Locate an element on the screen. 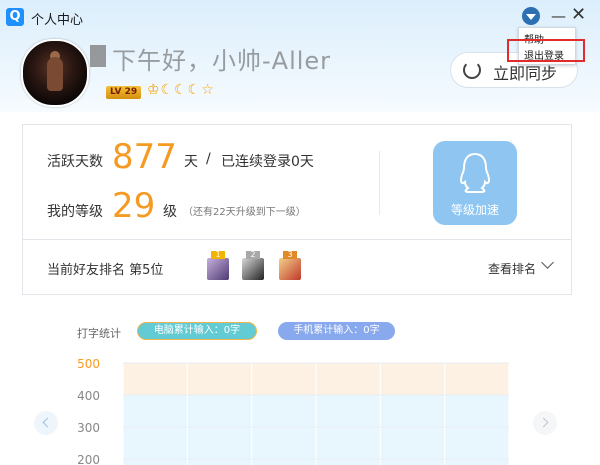 The width and height of the screenshot is (600, 465). mobile-input-tab: 手机累计输入：0字 is located at coordinates (336, 331).